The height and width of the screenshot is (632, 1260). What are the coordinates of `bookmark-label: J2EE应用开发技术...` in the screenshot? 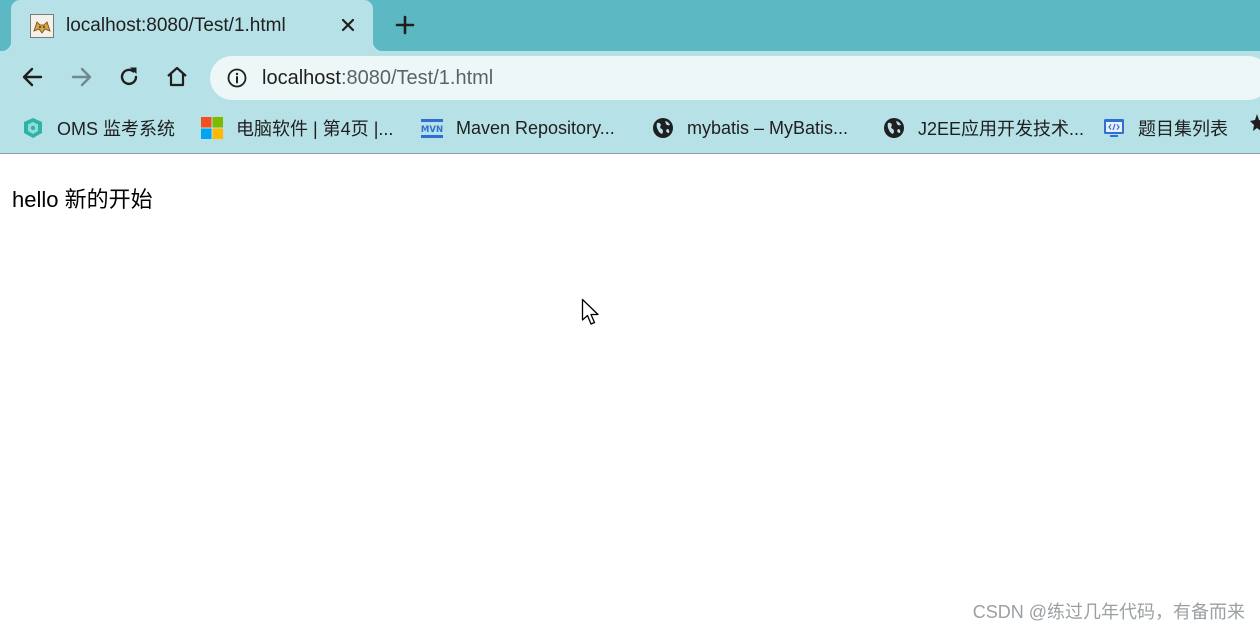 It's located at (1001, 129).